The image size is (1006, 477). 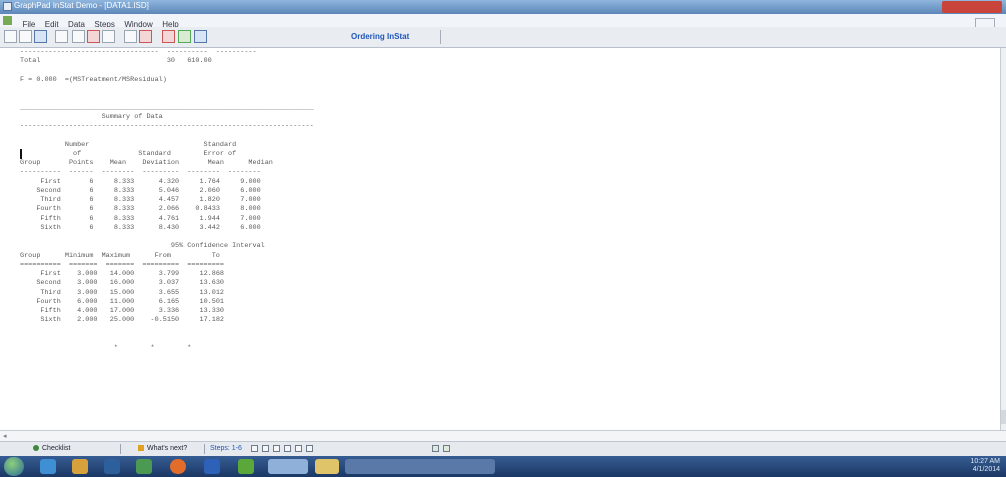 What do you see at coordinates (122, 283) in the screenshot?
I see `table2-row: Second 3.000 16.000 3.037 13.630` at bounding box center [122, 283].